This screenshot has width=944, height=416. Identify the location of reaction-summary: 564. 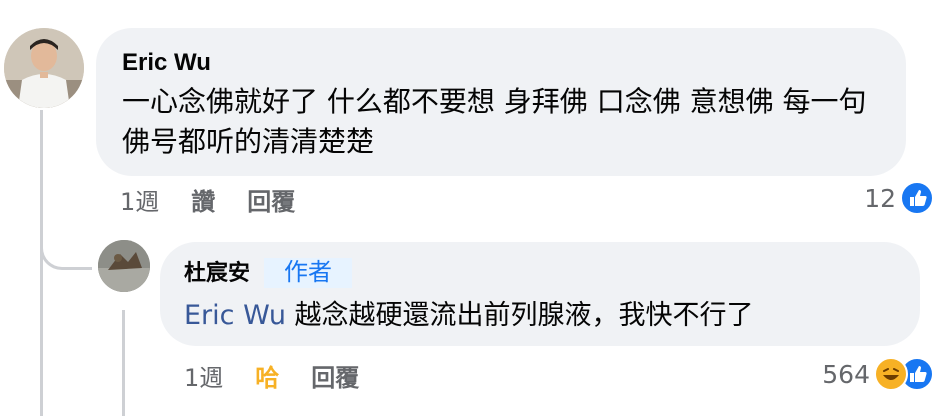
(878, 374).